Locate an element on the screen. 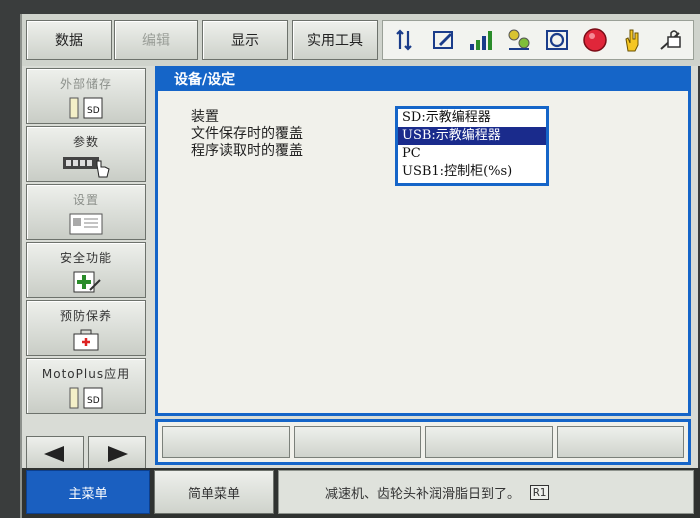 This screenshot has width=700, height=518. cycle-icon is located at coordinates (557, 40).